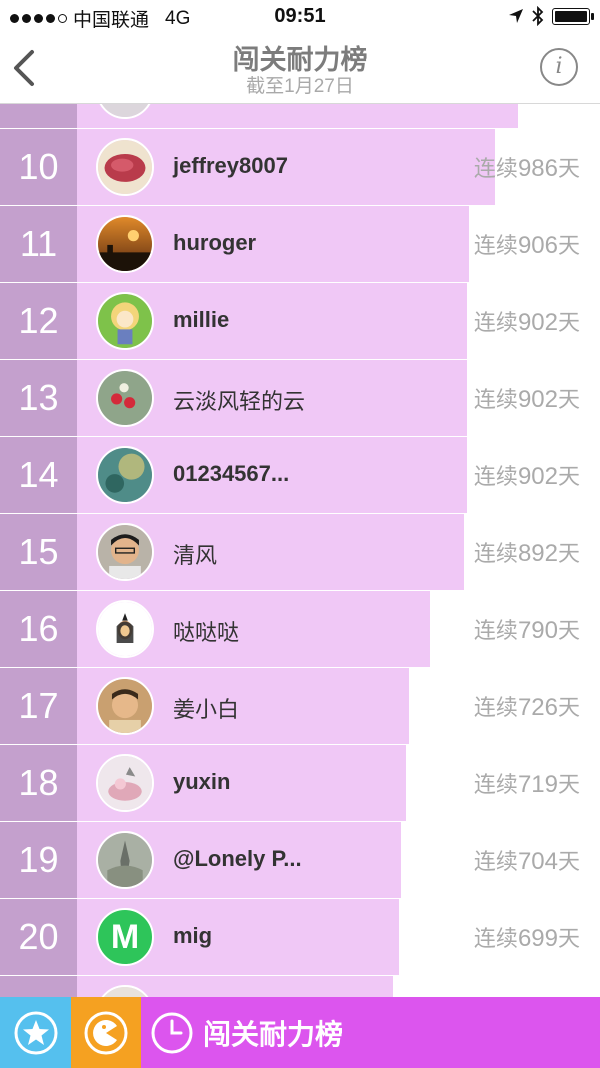 The height and width of the screenshot is (1068, 600). What do you see at coordinates (300, 86) in the screenshot?
I see `page-subtitle: 截至1月27日` at bounding box center [300, 86].